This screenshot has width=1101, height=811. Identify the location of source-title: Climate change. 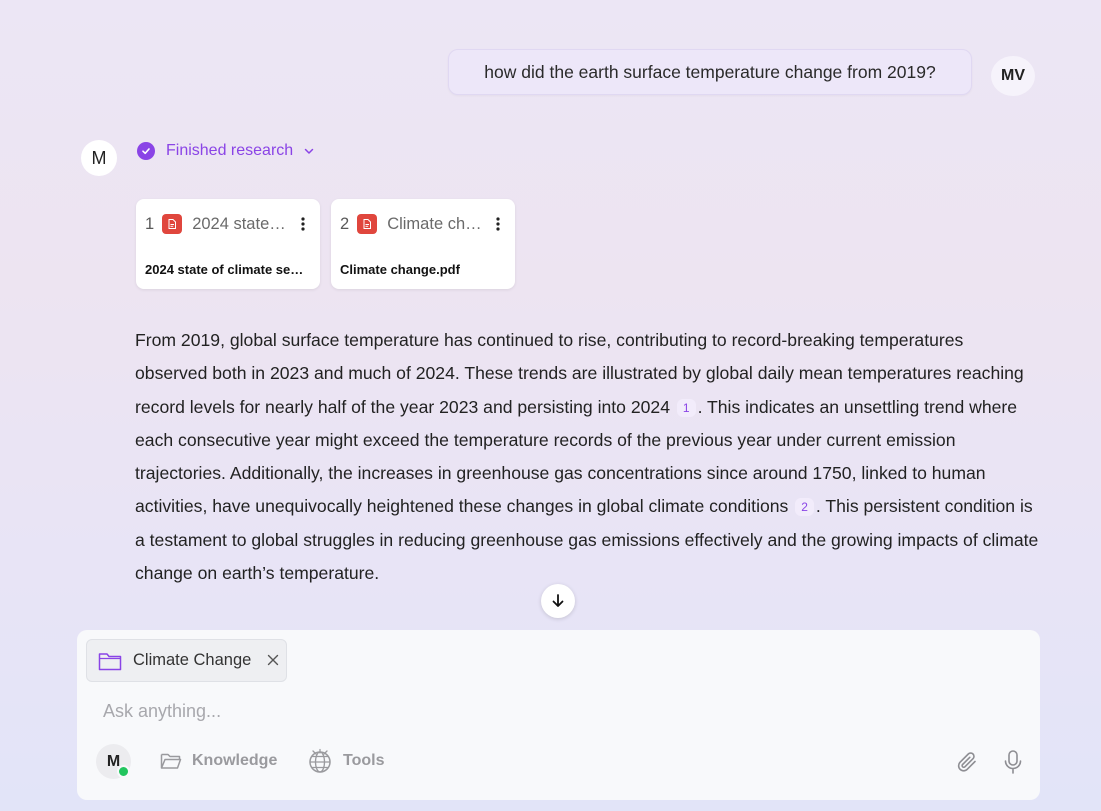
(436, 223).